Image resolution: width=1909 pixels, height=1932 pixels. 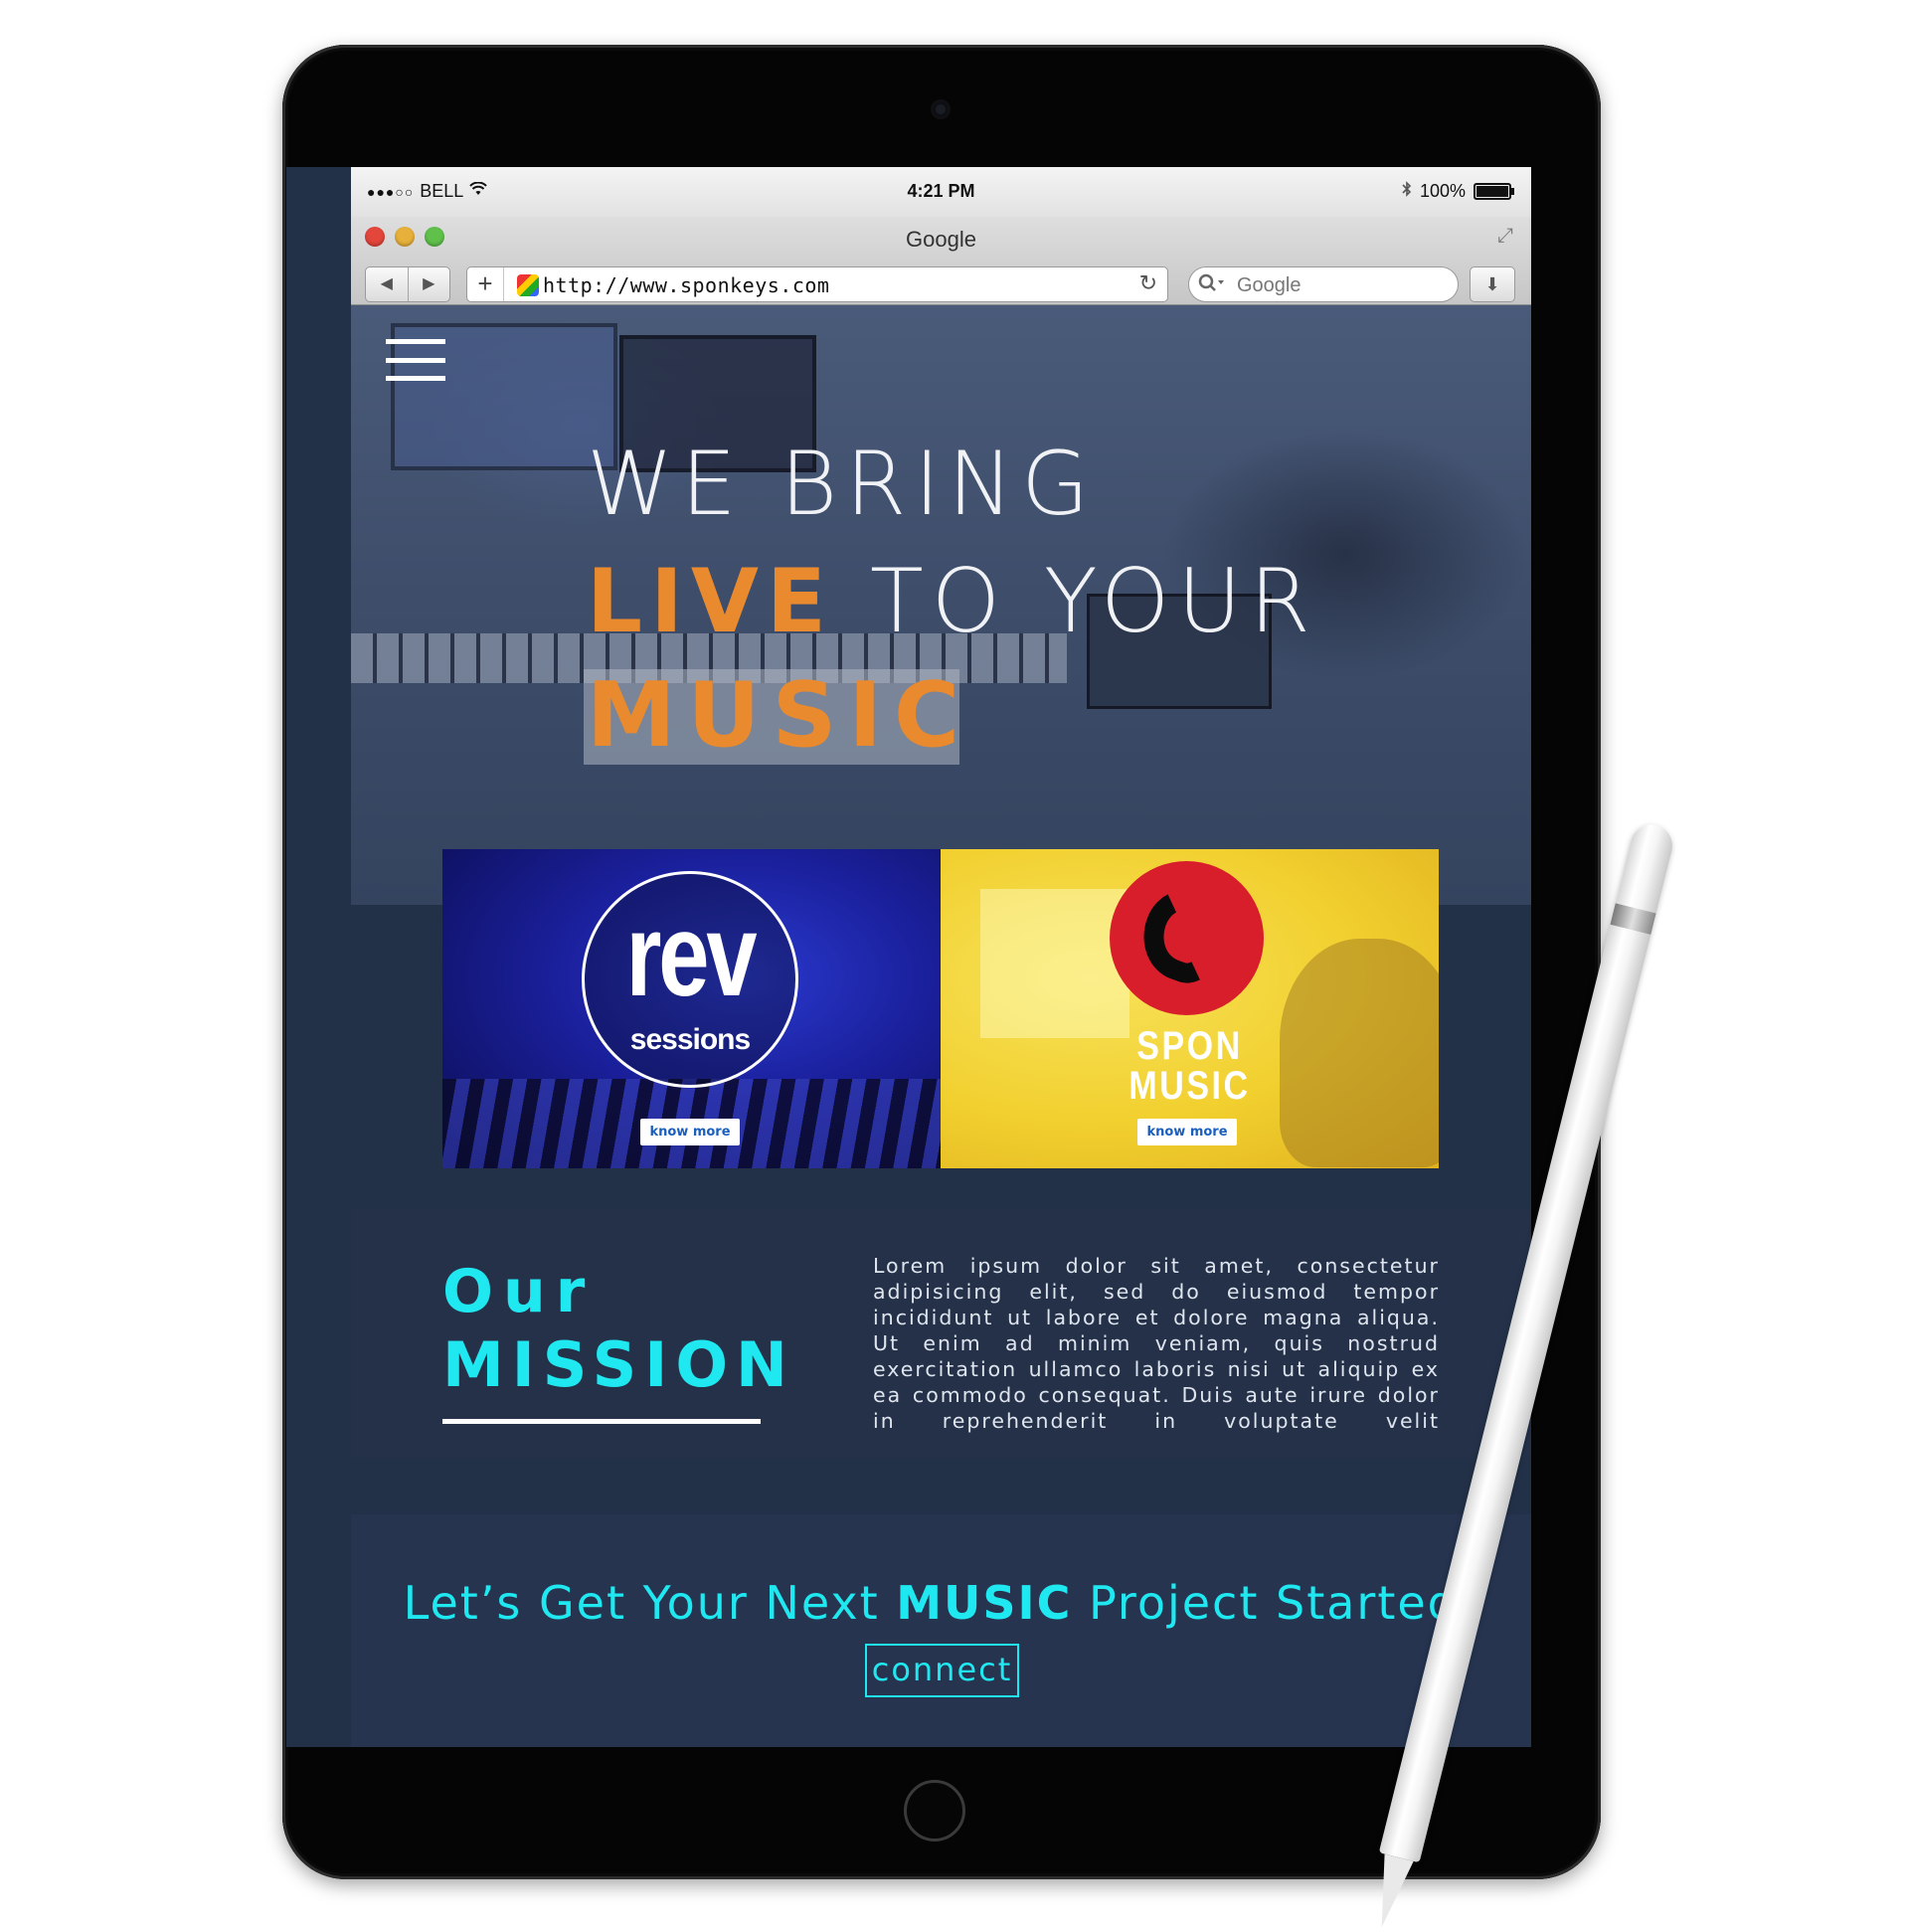 What do you see at coordinates (1492, 284) in the screenshot?
I see `downloads-button: ⬇` at bounding box center [1492, 284].